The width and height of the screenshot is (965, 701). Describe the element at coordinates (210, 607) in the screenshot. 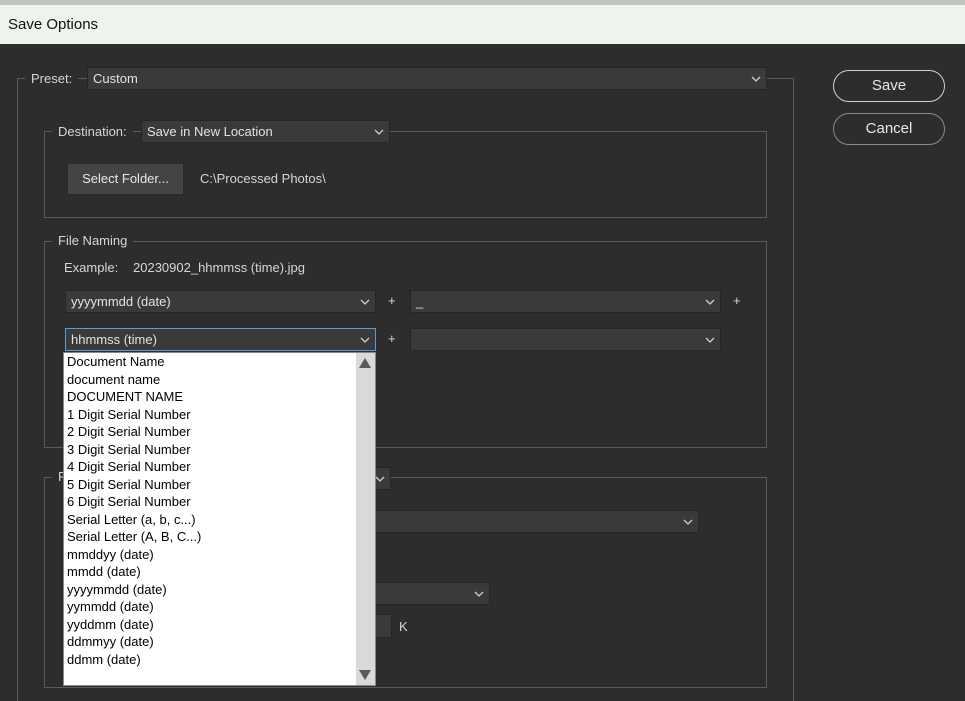

I see `dropdown-option: yymmdd (date)` at that location.